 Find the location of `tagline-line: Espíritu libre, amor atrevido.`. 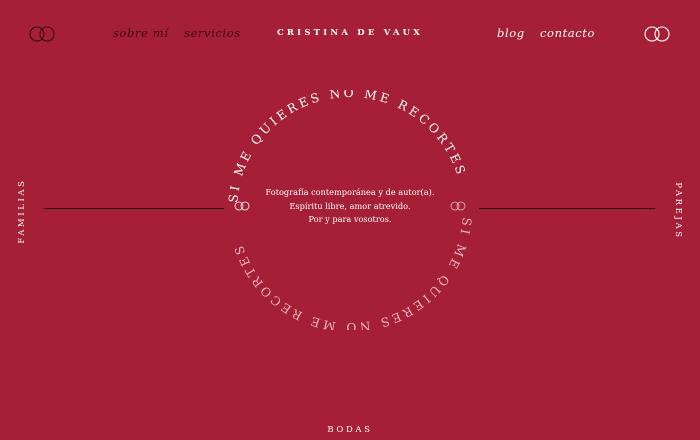

tagline-line: Espíritu libre, amor atrevido. is located at coordinates (350, 205).